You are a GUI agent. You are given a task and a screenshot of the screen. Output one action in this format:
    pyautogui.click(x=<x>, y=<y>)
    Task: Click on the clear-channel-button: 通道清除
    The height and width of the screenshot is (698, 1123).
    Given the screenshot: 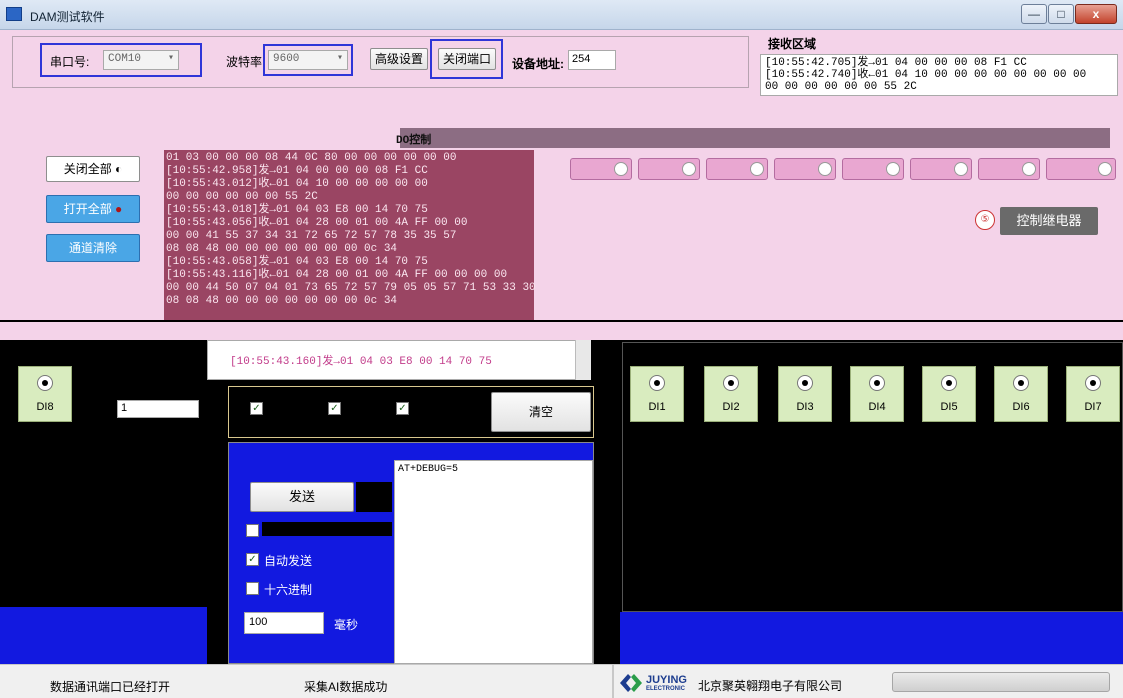 What is the action you would take?
    pyautogui.click(x=93, y=248)
    